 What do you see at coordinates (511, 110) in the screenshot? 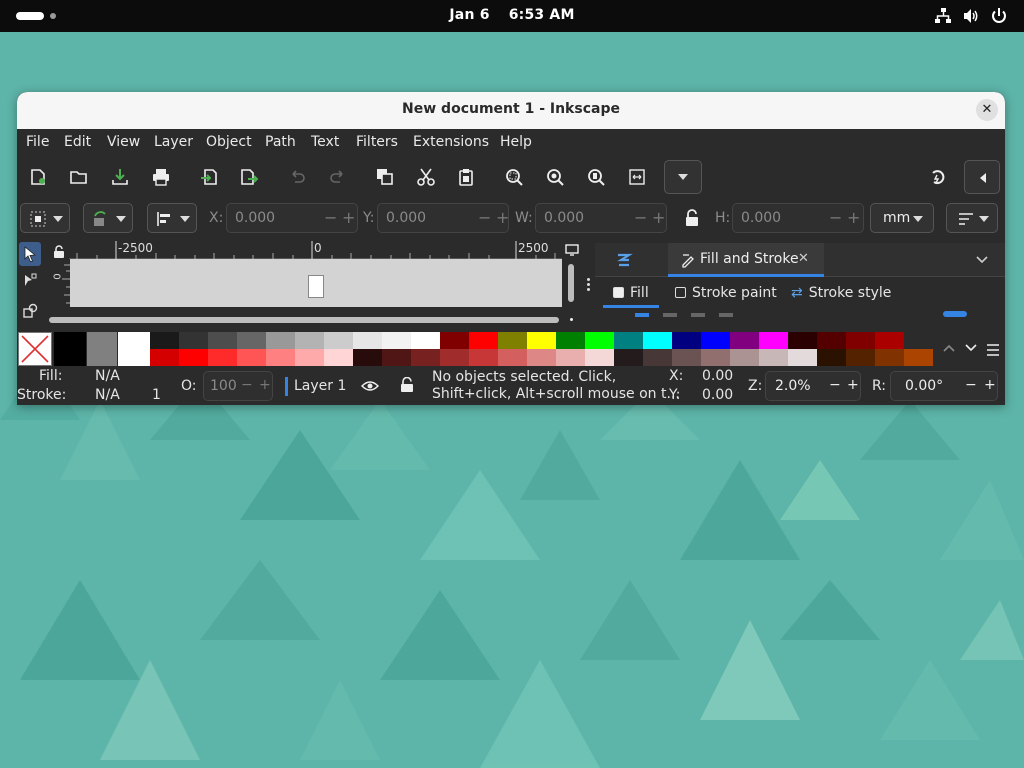
I see `window-titlebar: New document 1 - Inkscape ✕` at bounding box center [511, 110].